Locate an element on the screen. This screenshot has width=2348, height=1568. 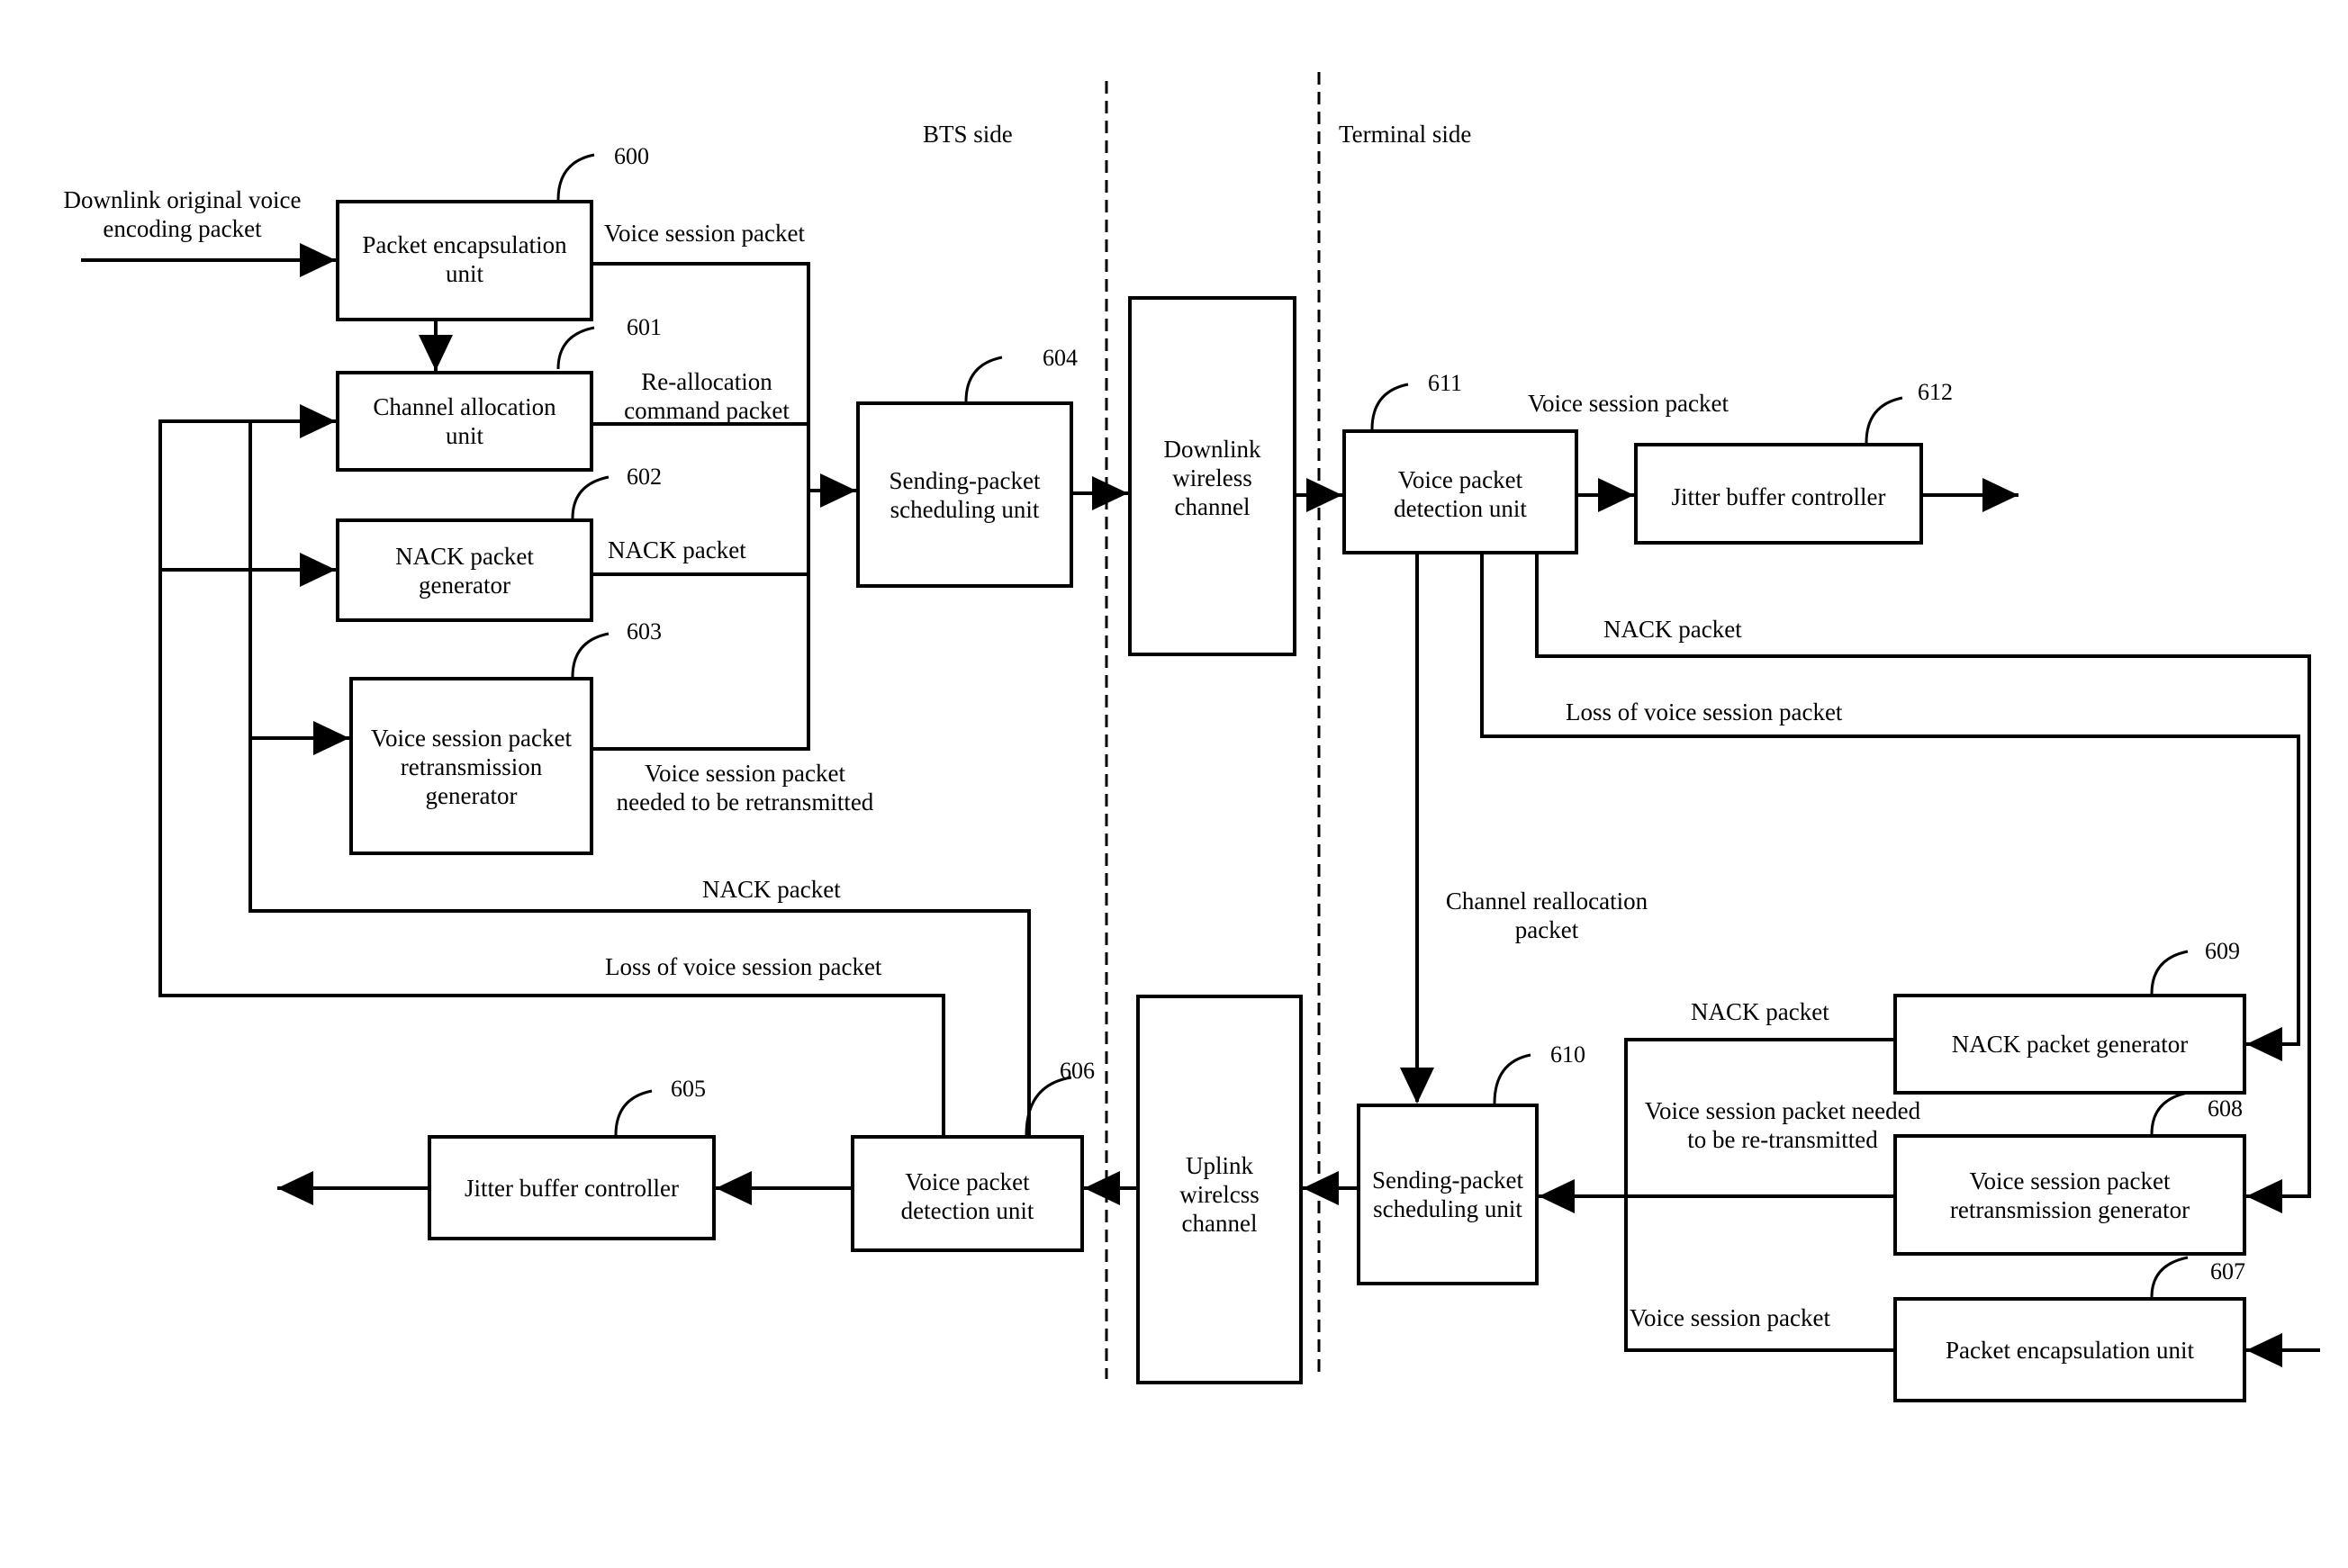
ref-605: 605 is located at coordinates (688, 1089).